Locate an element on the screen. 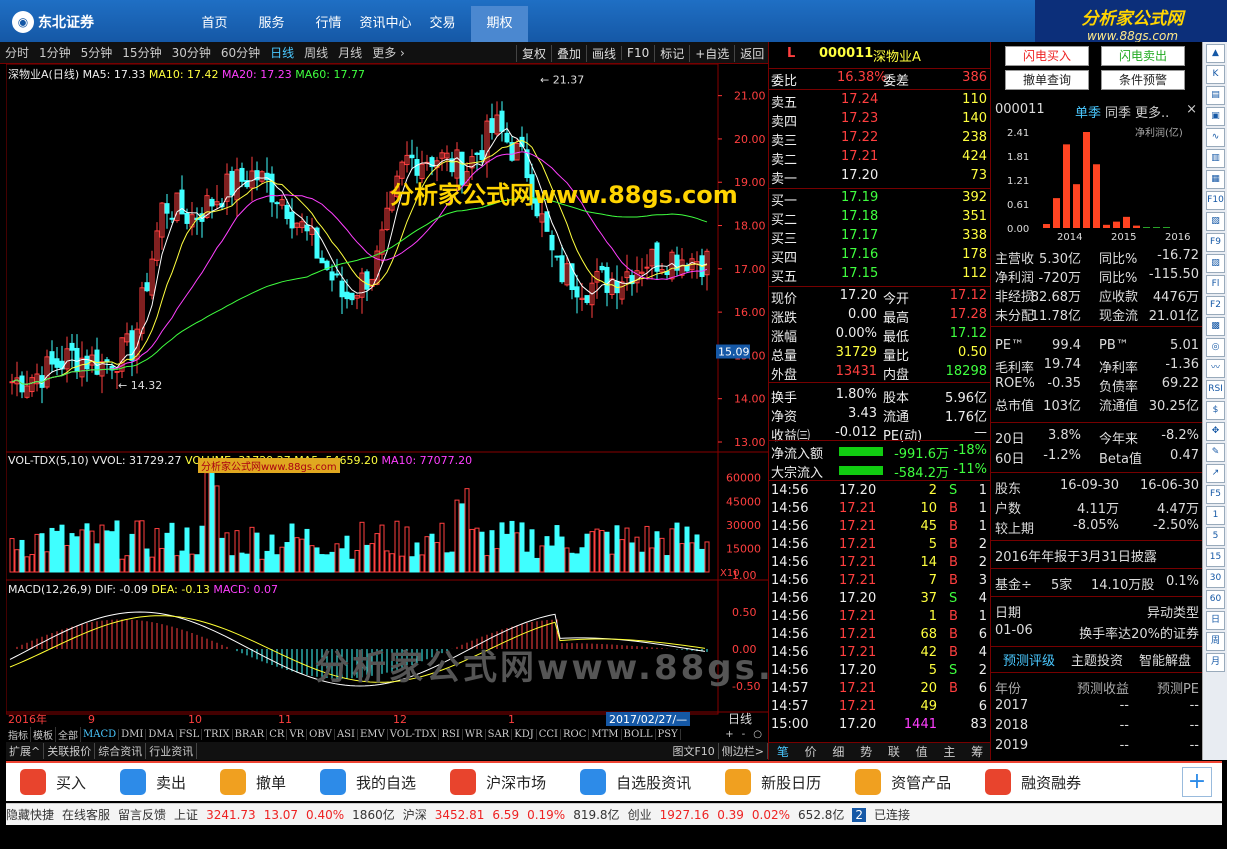  tool-0: 复权 is located at coordinates (533, 53).